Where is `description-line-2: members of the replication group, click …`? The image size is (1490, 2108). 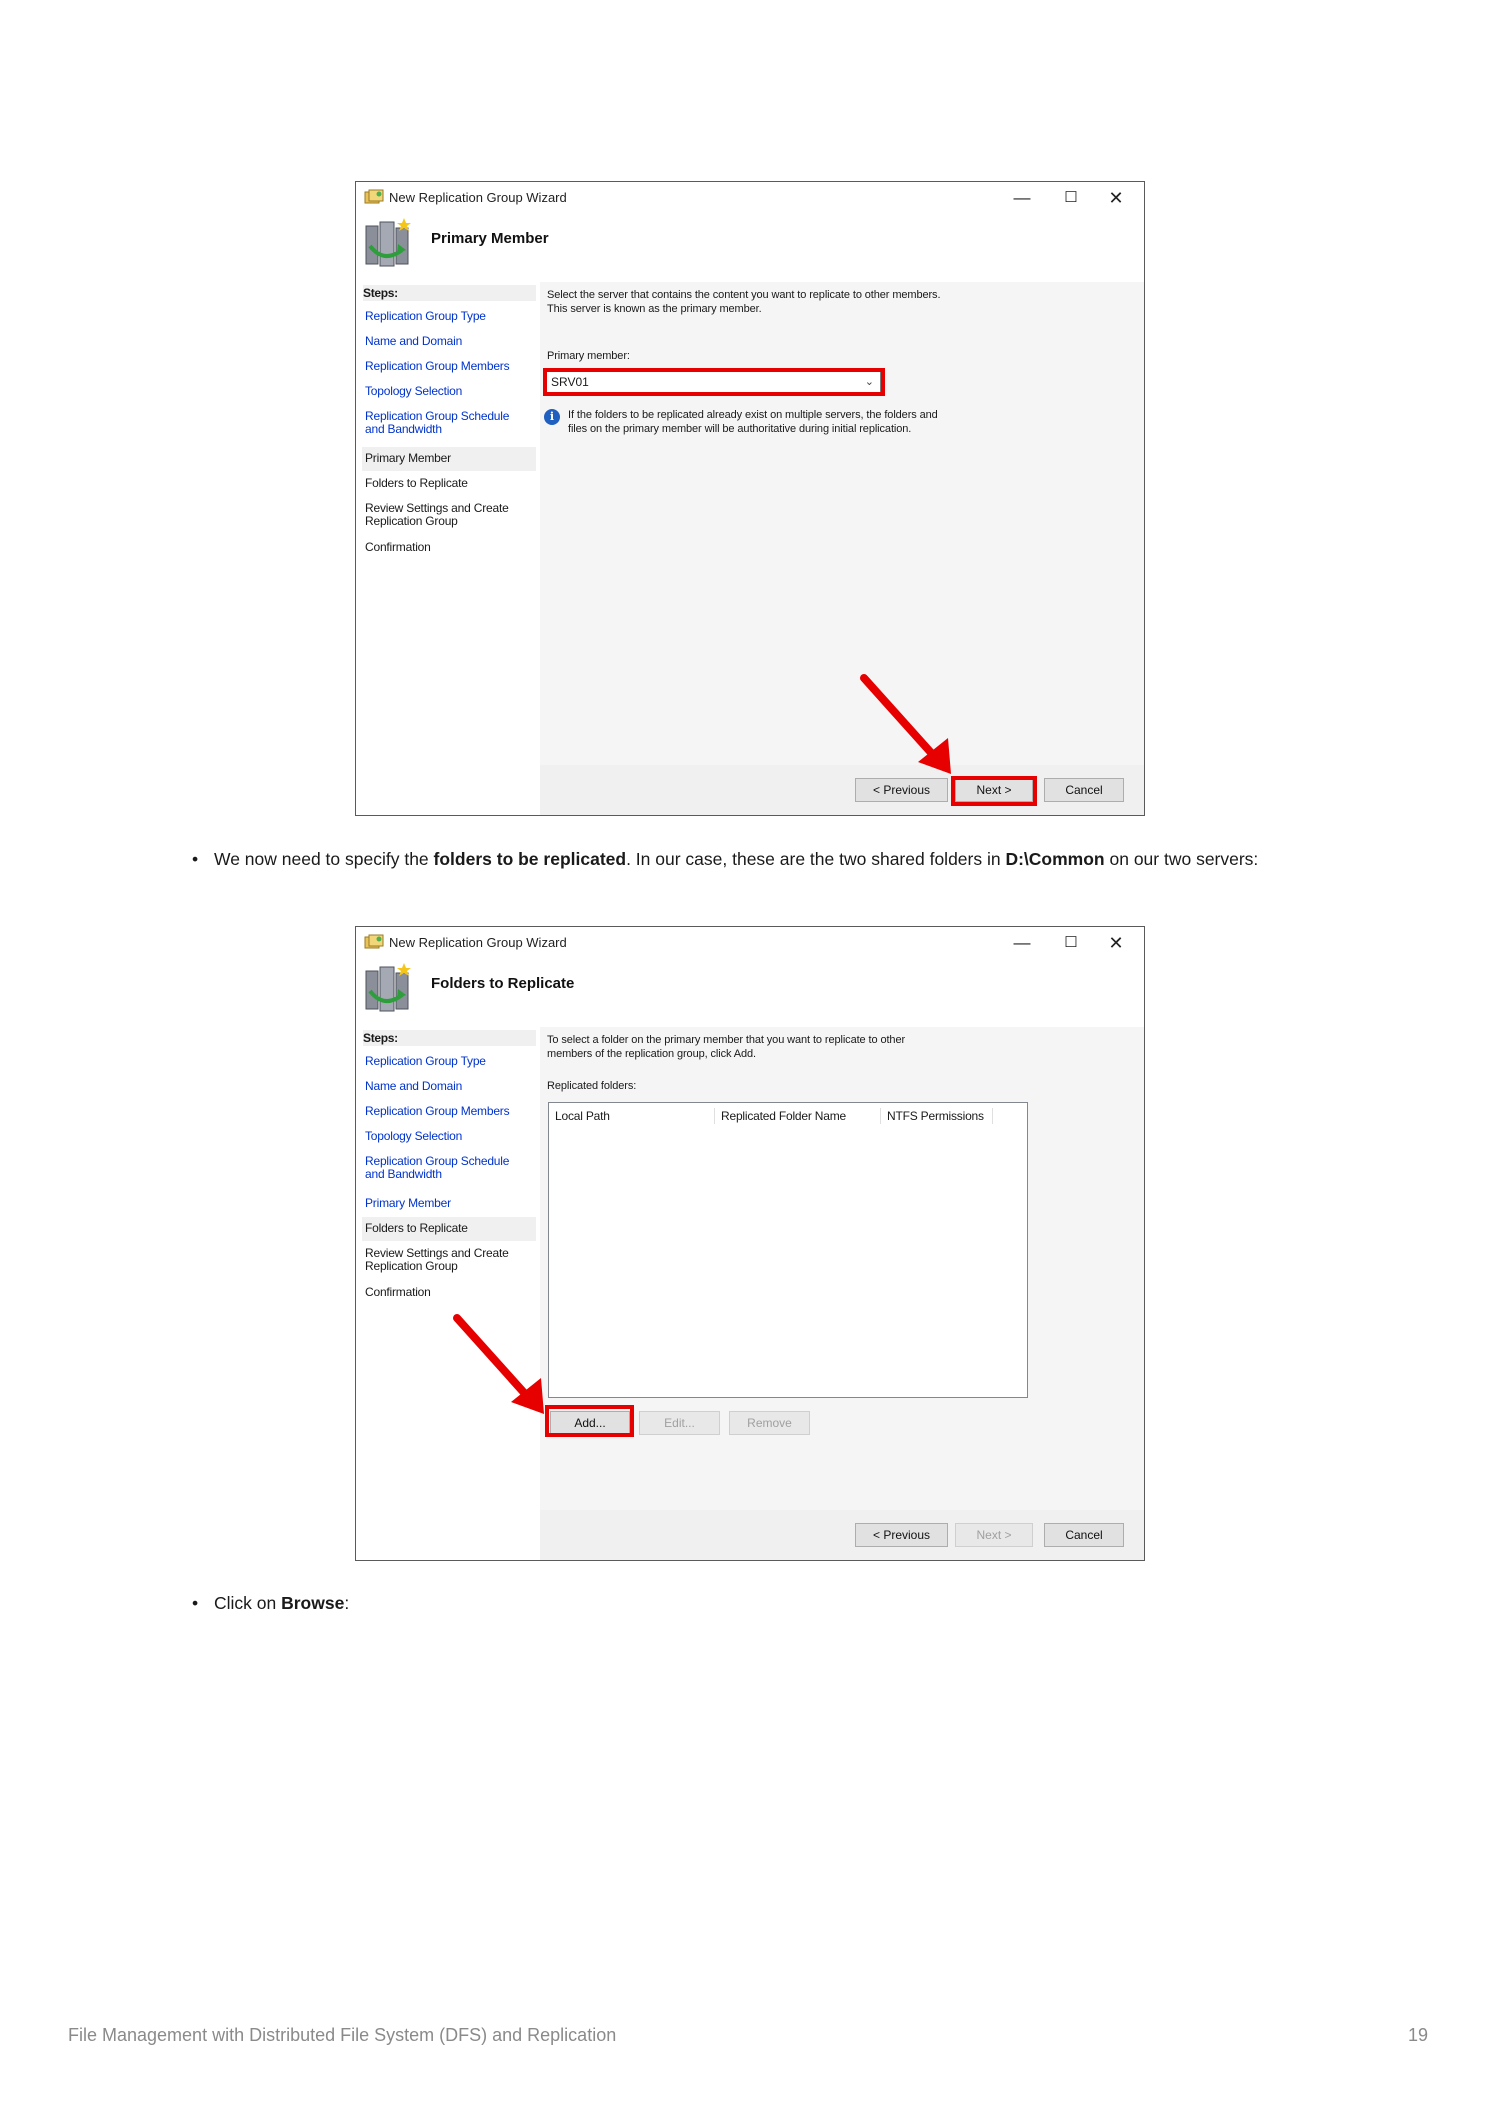 description-line-2: members of the replication group, click … is located at coordinates (651, 1054).